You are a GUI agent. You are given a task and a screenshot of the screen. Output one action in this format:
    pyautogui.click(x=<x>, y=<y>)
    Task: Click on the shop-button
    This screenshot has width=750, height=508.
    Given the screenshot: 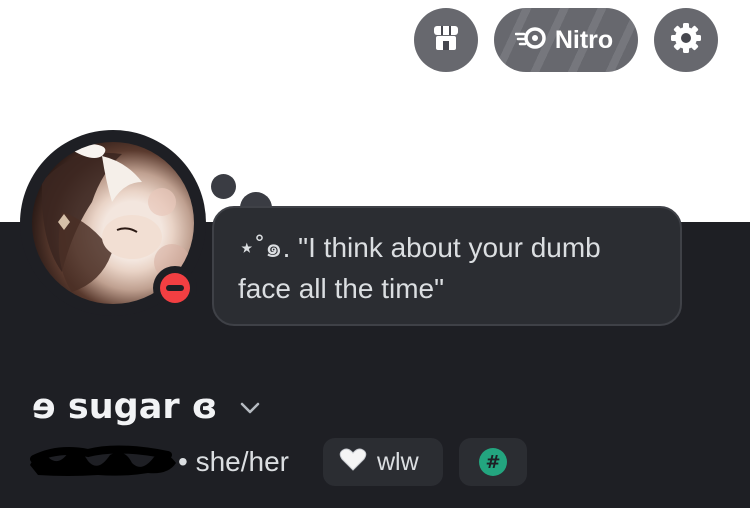 What is the action you would take?
    pyautogui.click(x=446, y=40)
    